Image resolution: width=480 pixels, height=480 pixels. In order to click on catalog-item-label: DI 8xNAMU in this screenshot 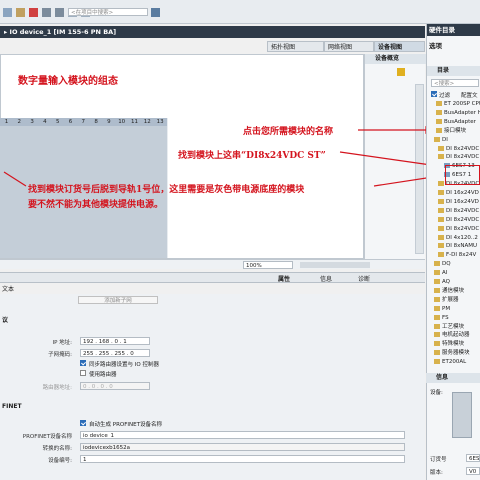, I will do `click(462, 246)`.